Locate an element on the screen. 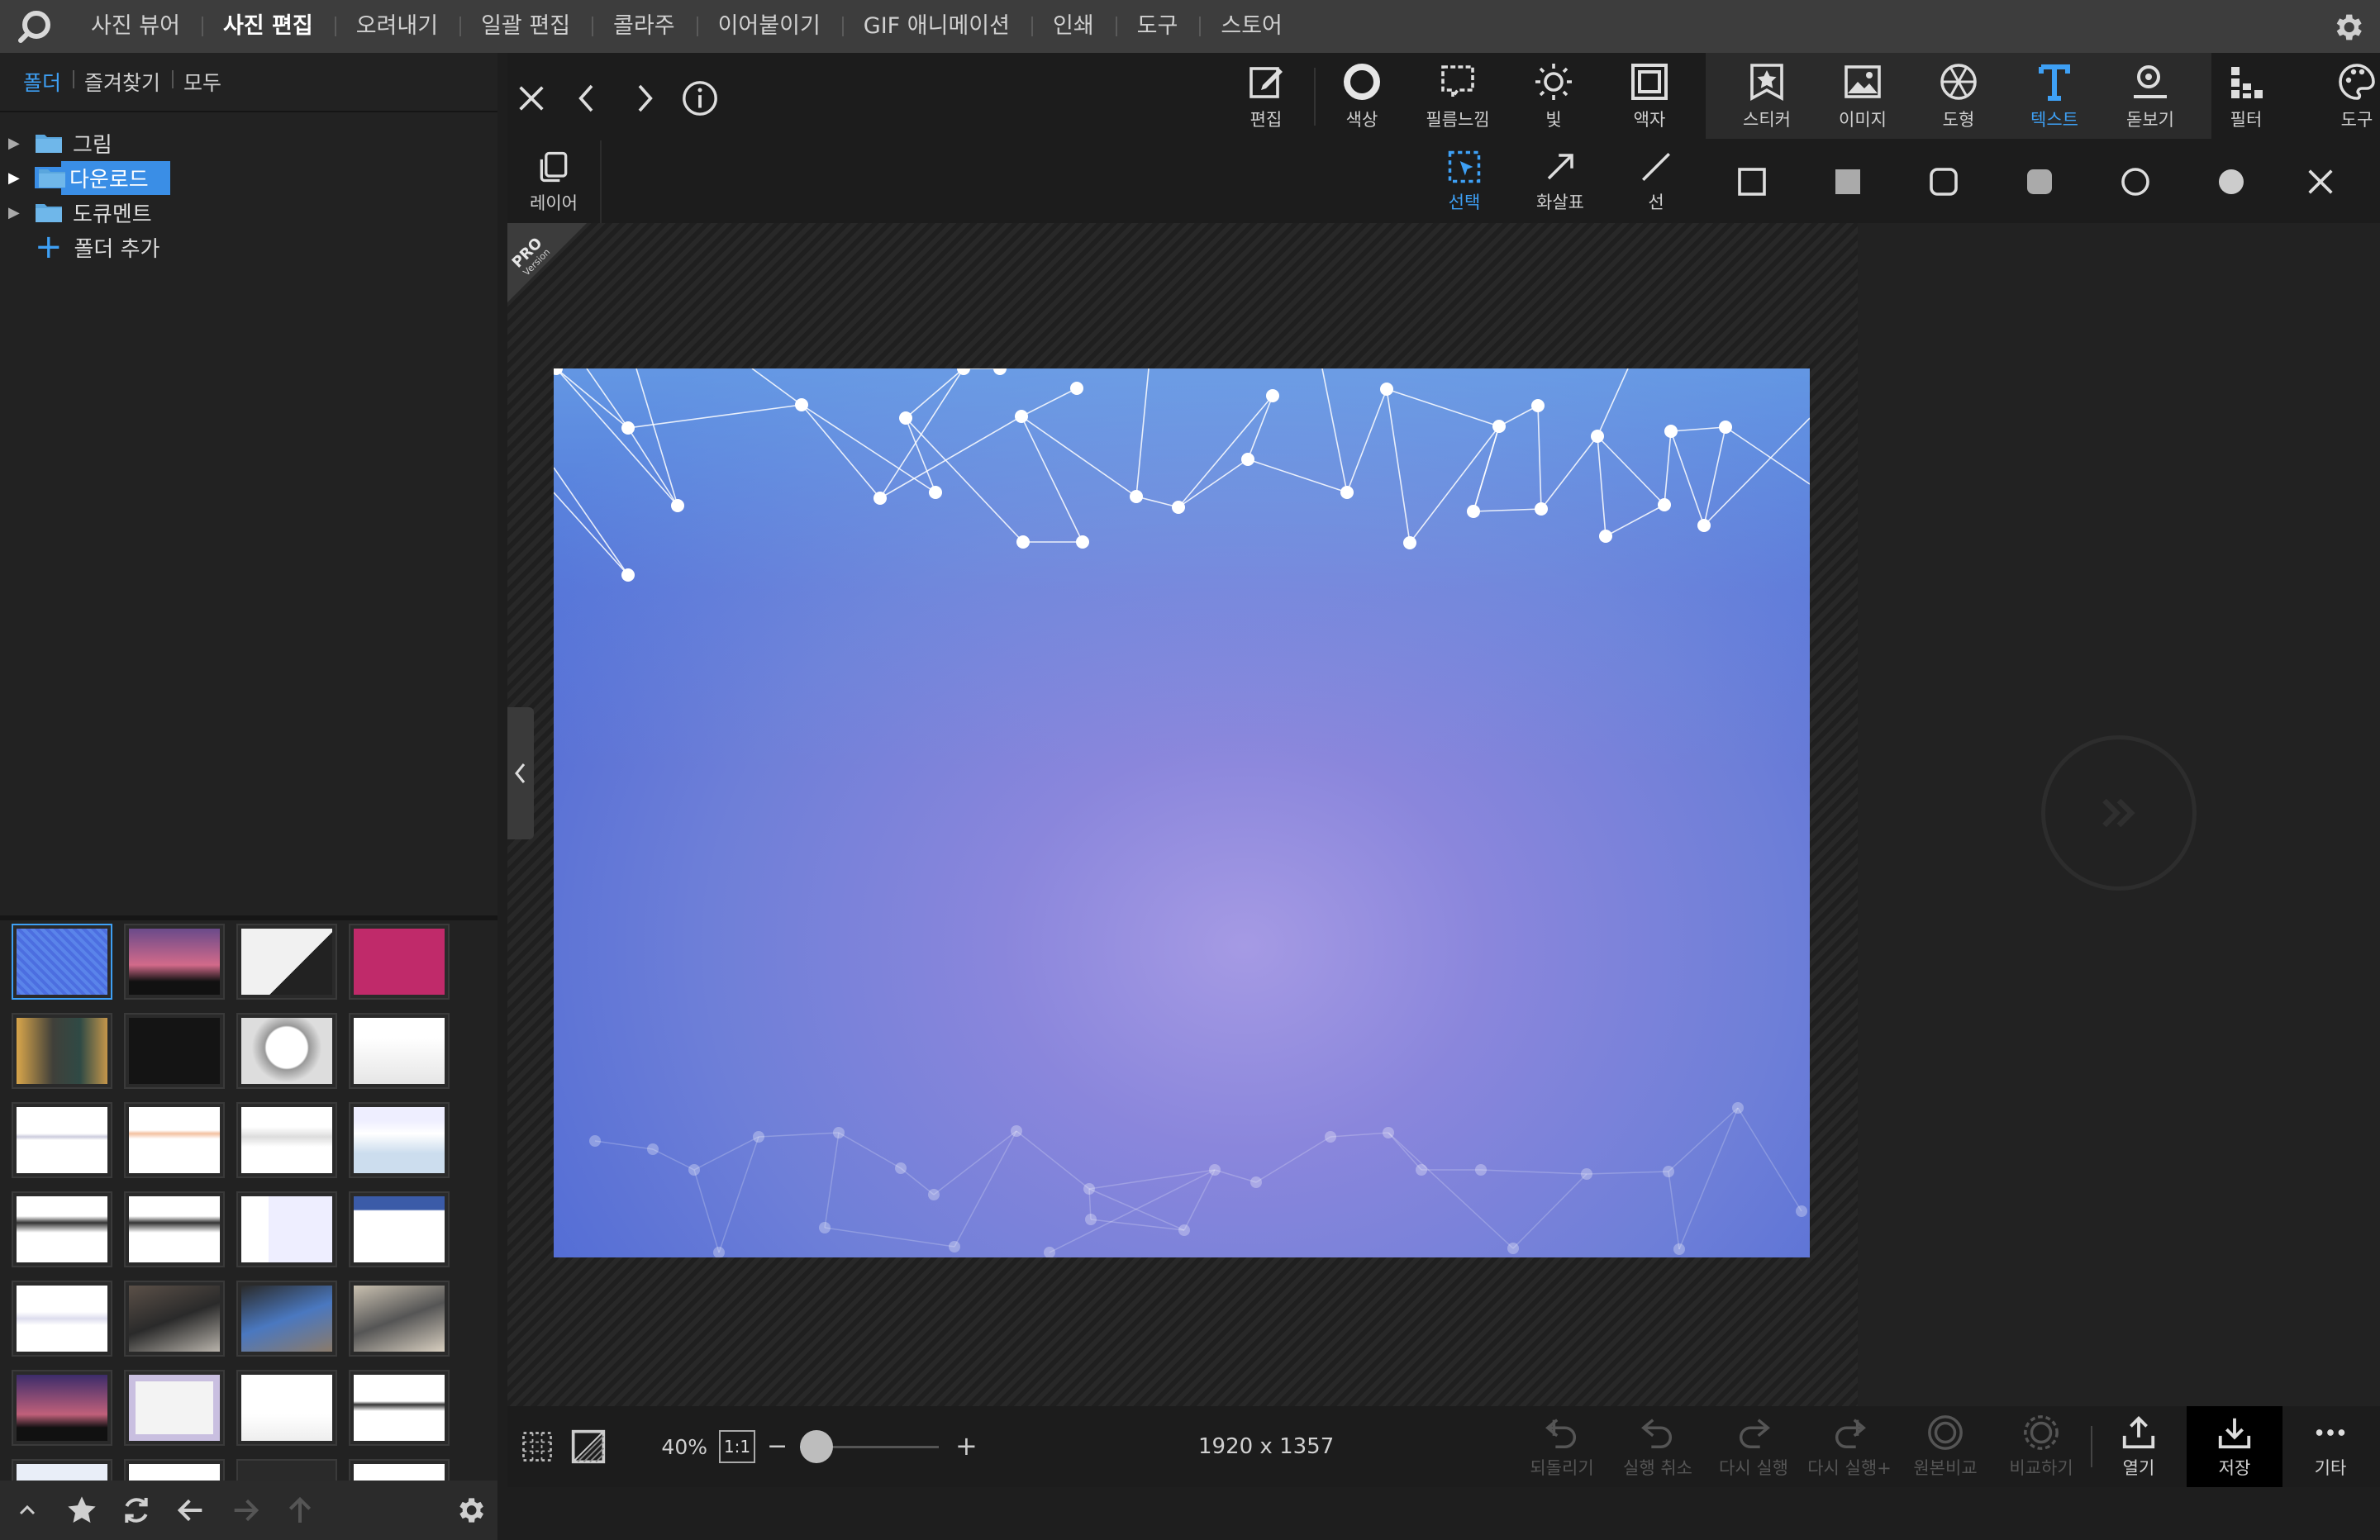  folder-tree: ▶ 그림 ▶ 다운로드 ▶ 도큐멘트 + 폴더 추가 is located at coordinates (248, 188).